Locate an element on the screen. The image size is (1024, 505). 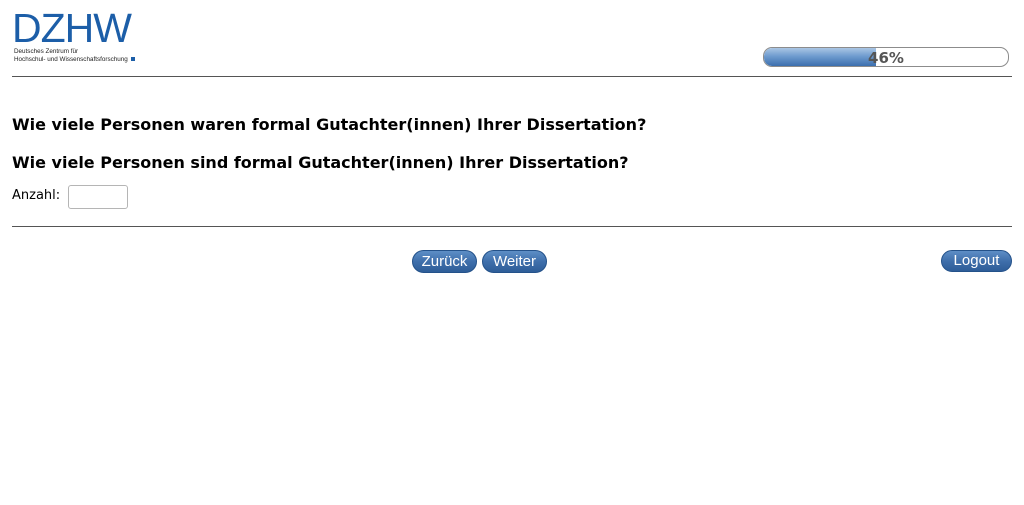
header-divider is located at coordinates (512, 76).